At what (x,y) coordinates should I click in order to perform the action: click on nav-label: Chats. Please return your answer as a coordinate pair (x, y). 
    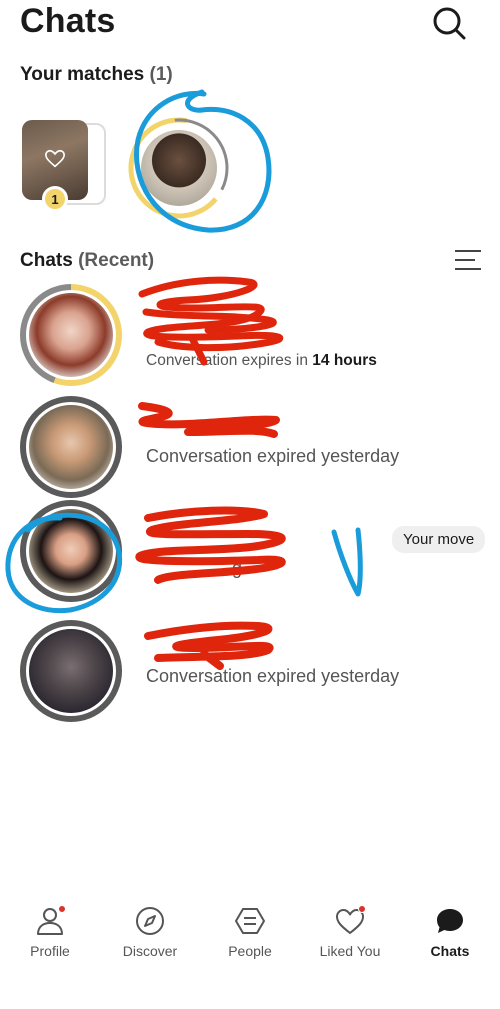
    Looking at the image, I should click on (450, 951).